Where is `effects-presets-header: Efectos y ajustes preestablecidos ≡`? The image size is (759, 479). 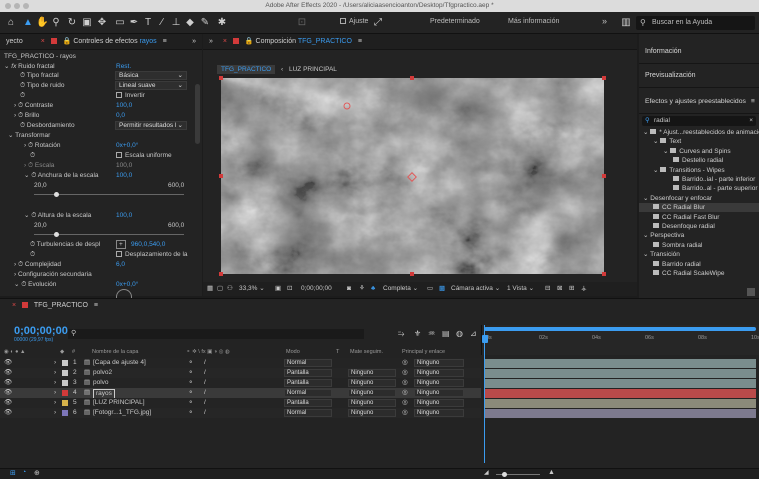
effects-presets-header: Efectos y ajustes preestablecidos ≡ is located at coordinates (699, 102).